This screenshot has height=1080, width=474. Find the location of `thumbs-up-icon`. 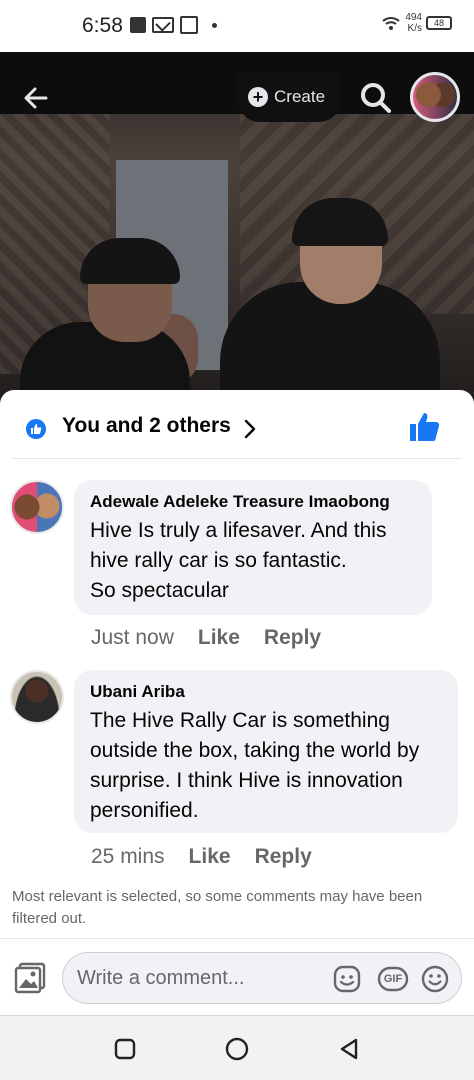

thumbs-up-icon is located at coordinates (36, 429).